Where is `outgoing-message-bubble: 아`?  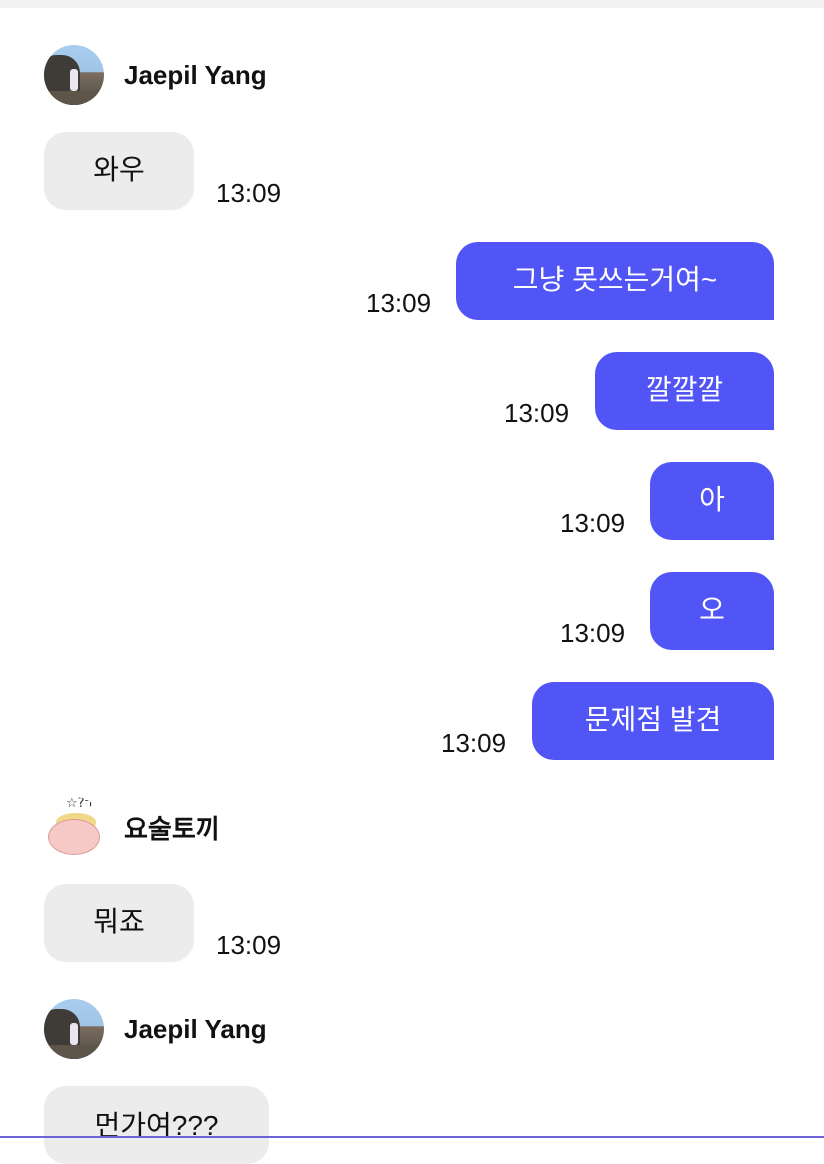
outgoing-message-bubble: 아 is located at coordinates (712, 501).